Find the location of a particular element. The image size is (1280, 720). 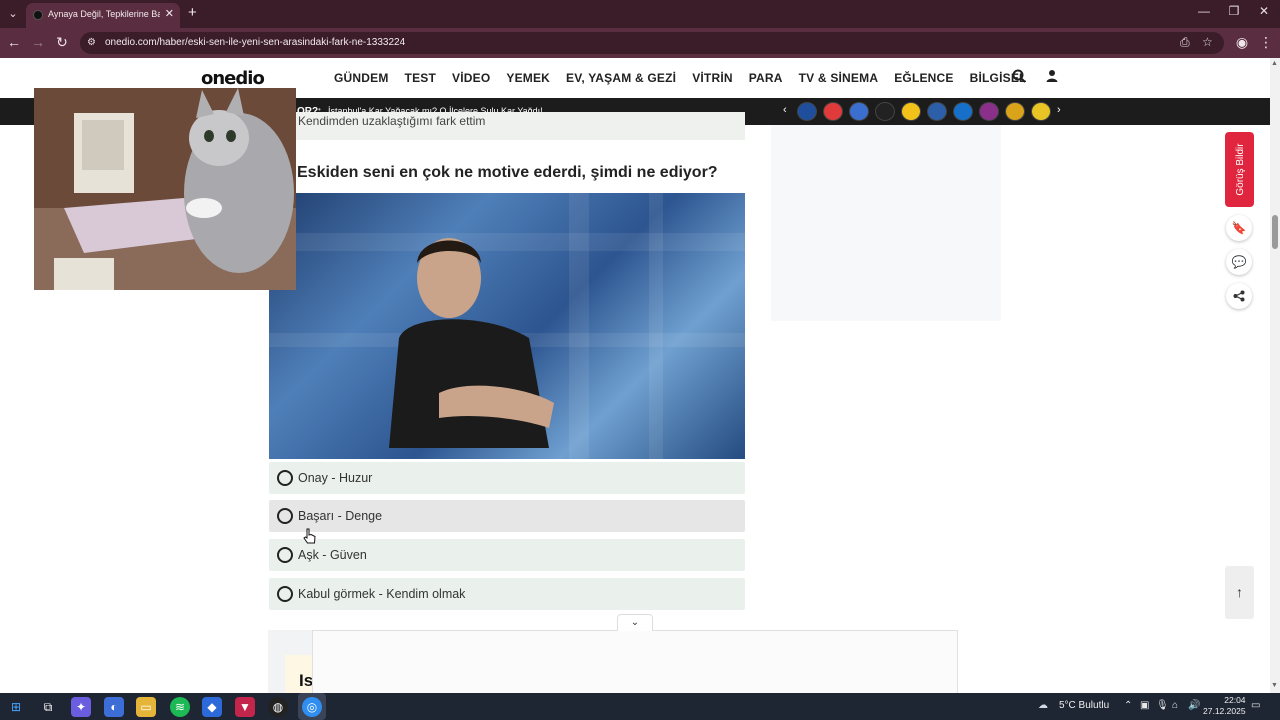

minimize-icon: — is located at coordinates (1204, 11).